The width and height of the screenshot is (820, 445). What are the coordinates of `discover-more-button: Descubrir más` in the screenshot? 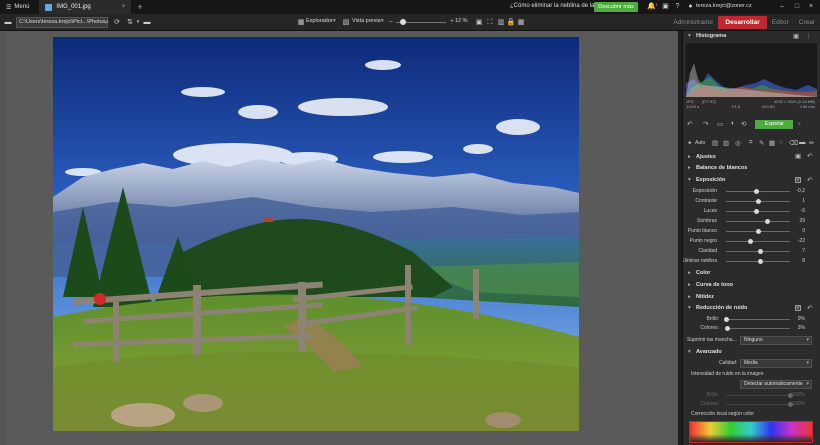 It's located at (616, 7).